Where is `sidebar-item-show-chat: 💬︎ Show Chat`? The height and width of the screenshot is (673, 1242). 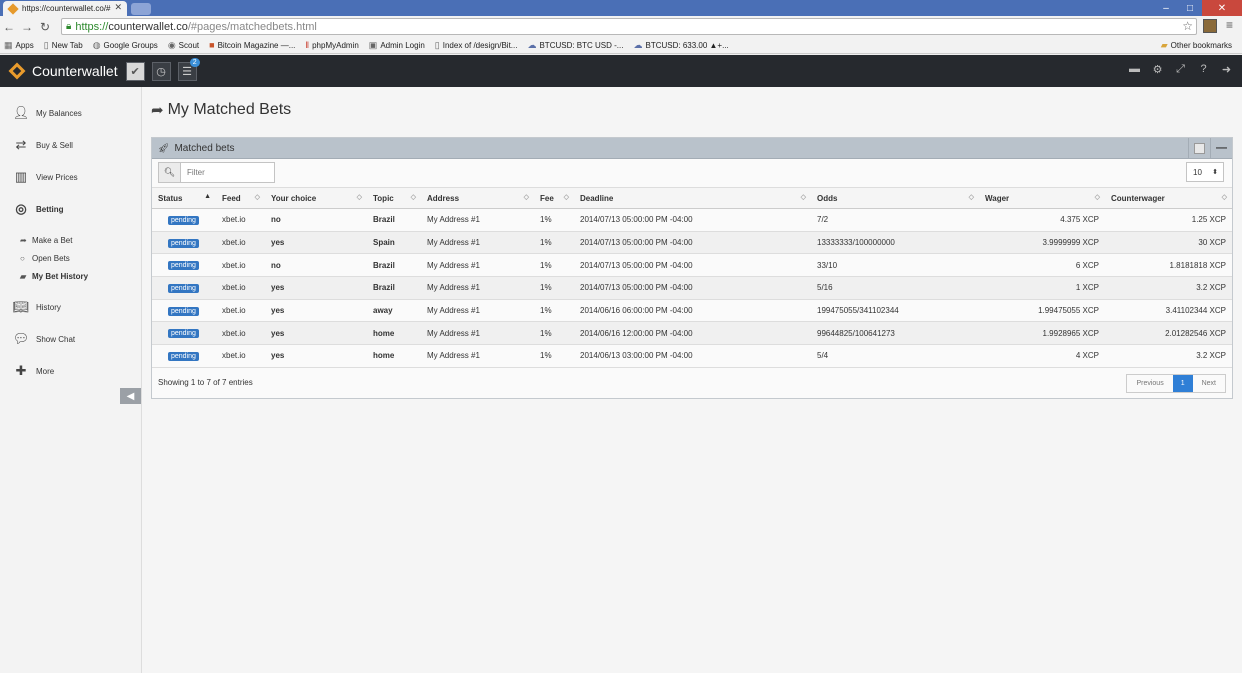 sidebar-item-show-chat: 💬︎ Show Chat is located at coordinates (70, 339).